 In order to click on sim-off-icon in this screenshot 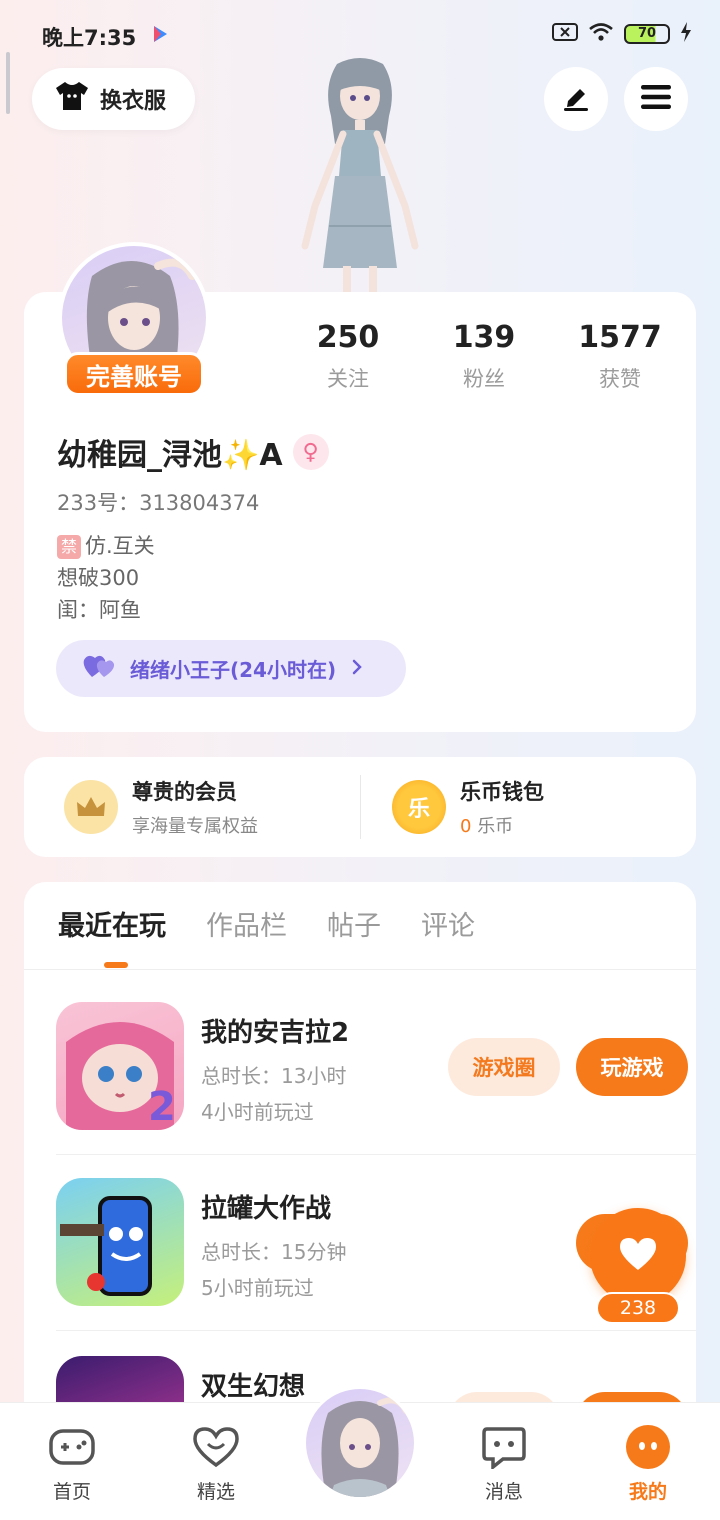, I will do `click(565, 34)`.